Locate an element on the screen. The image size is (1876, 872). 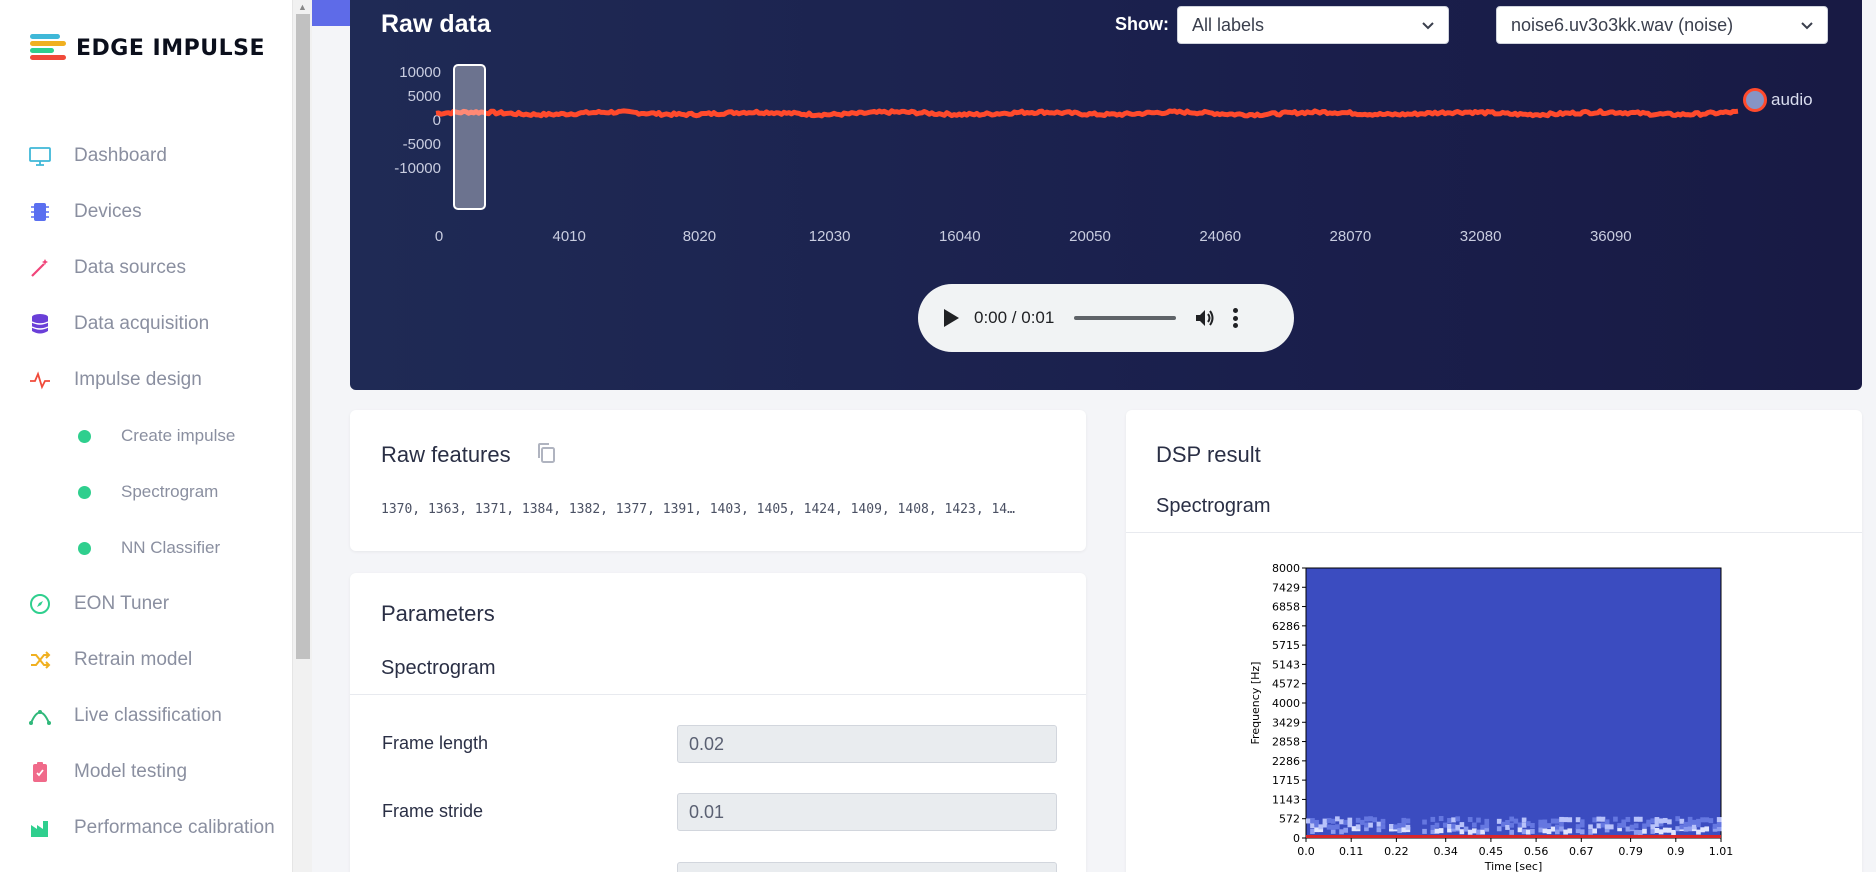
frame-stride-label: Frame stride is located at coordinates (433, 811).